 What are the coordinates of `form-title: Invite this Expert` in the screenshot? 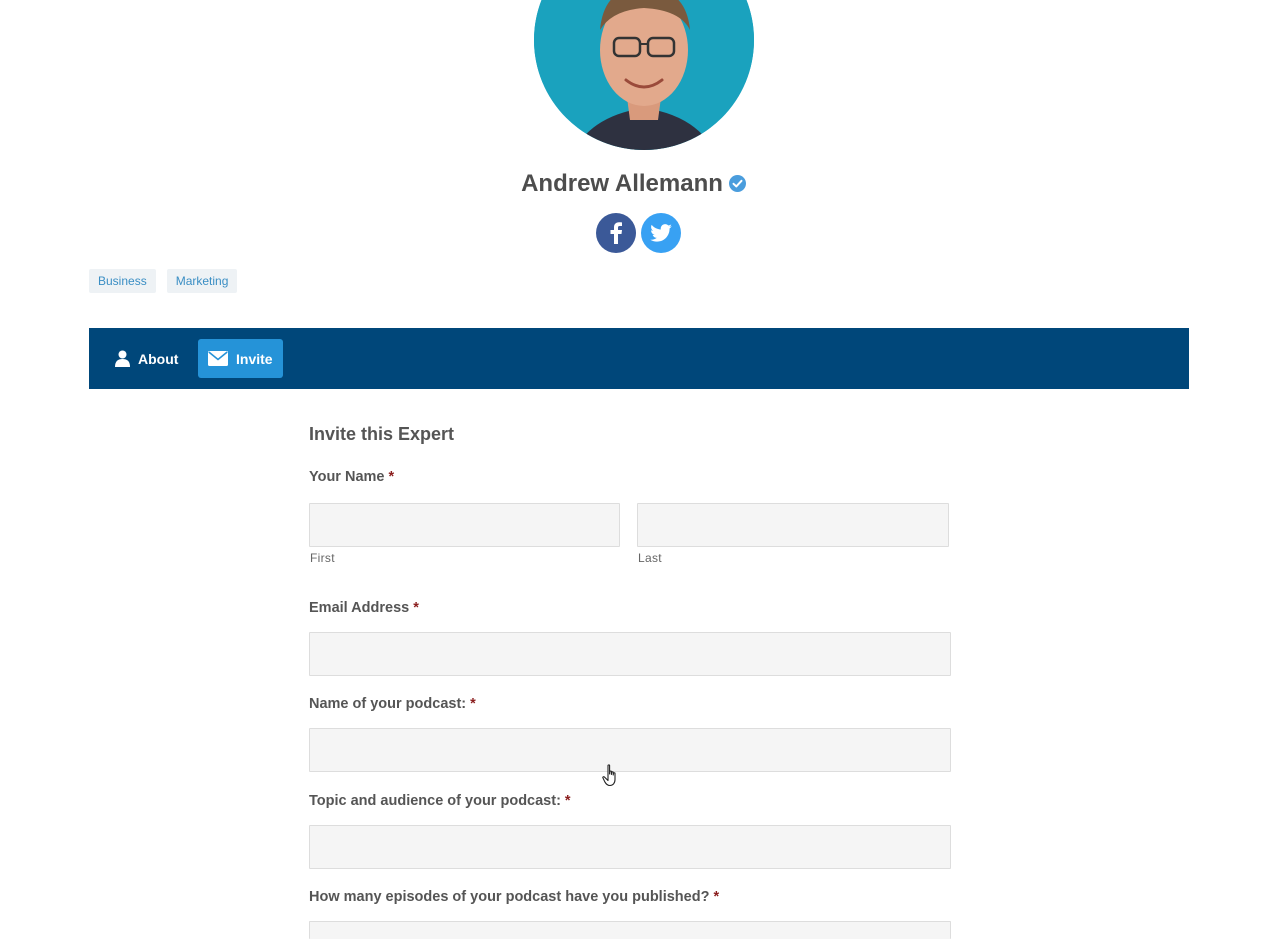 It's located at (382, 434).